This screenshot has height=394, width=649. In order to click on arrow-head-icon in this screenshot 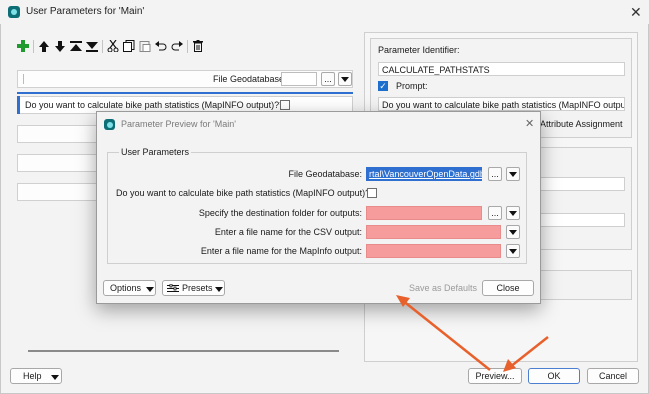, I will do `click(509, 365)`.